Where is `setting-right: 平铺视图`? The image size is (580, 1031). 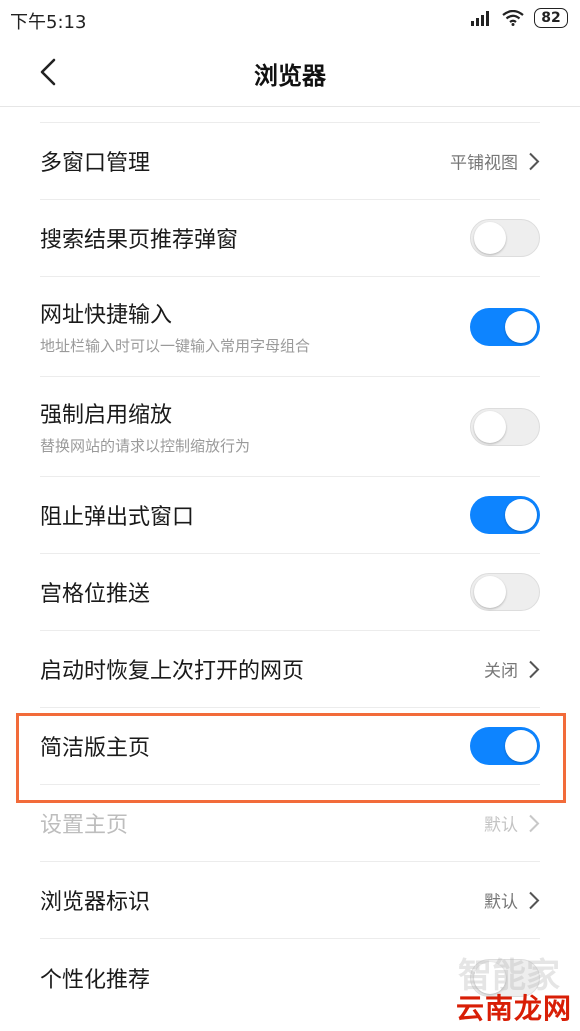 setting-right: 平铺视图 is located at coordinates (495, 161).